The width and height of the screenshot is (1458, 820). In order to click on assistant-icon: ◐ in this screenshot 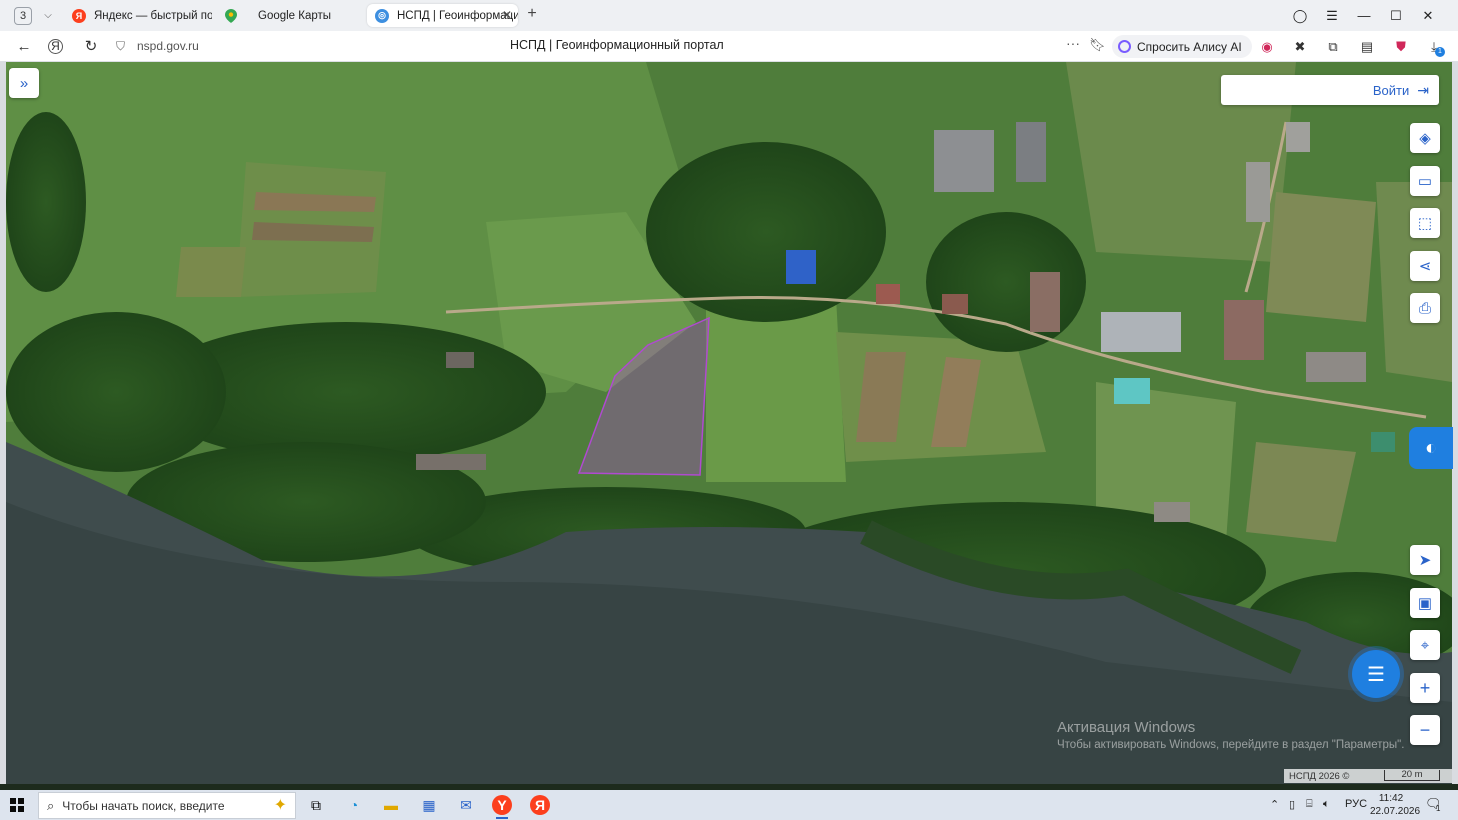, I will do `click(1431, 447)`.